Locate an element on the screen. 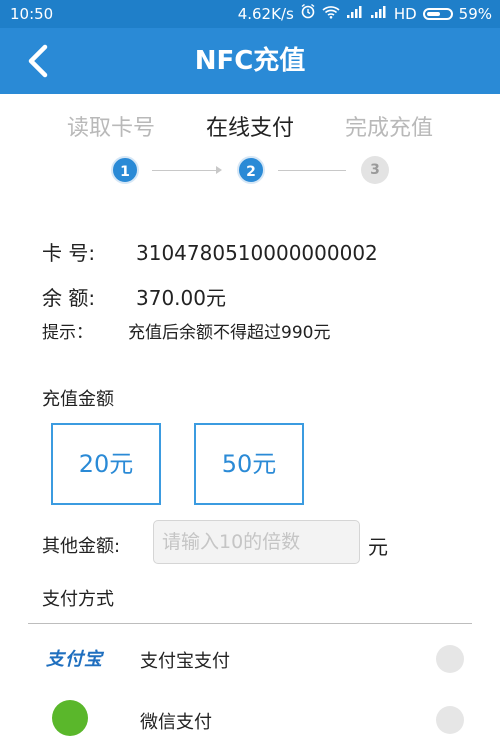 The width and height of the screenshot is (500, 748). step-dot-1: 1 is located at coordinates (125, 170).